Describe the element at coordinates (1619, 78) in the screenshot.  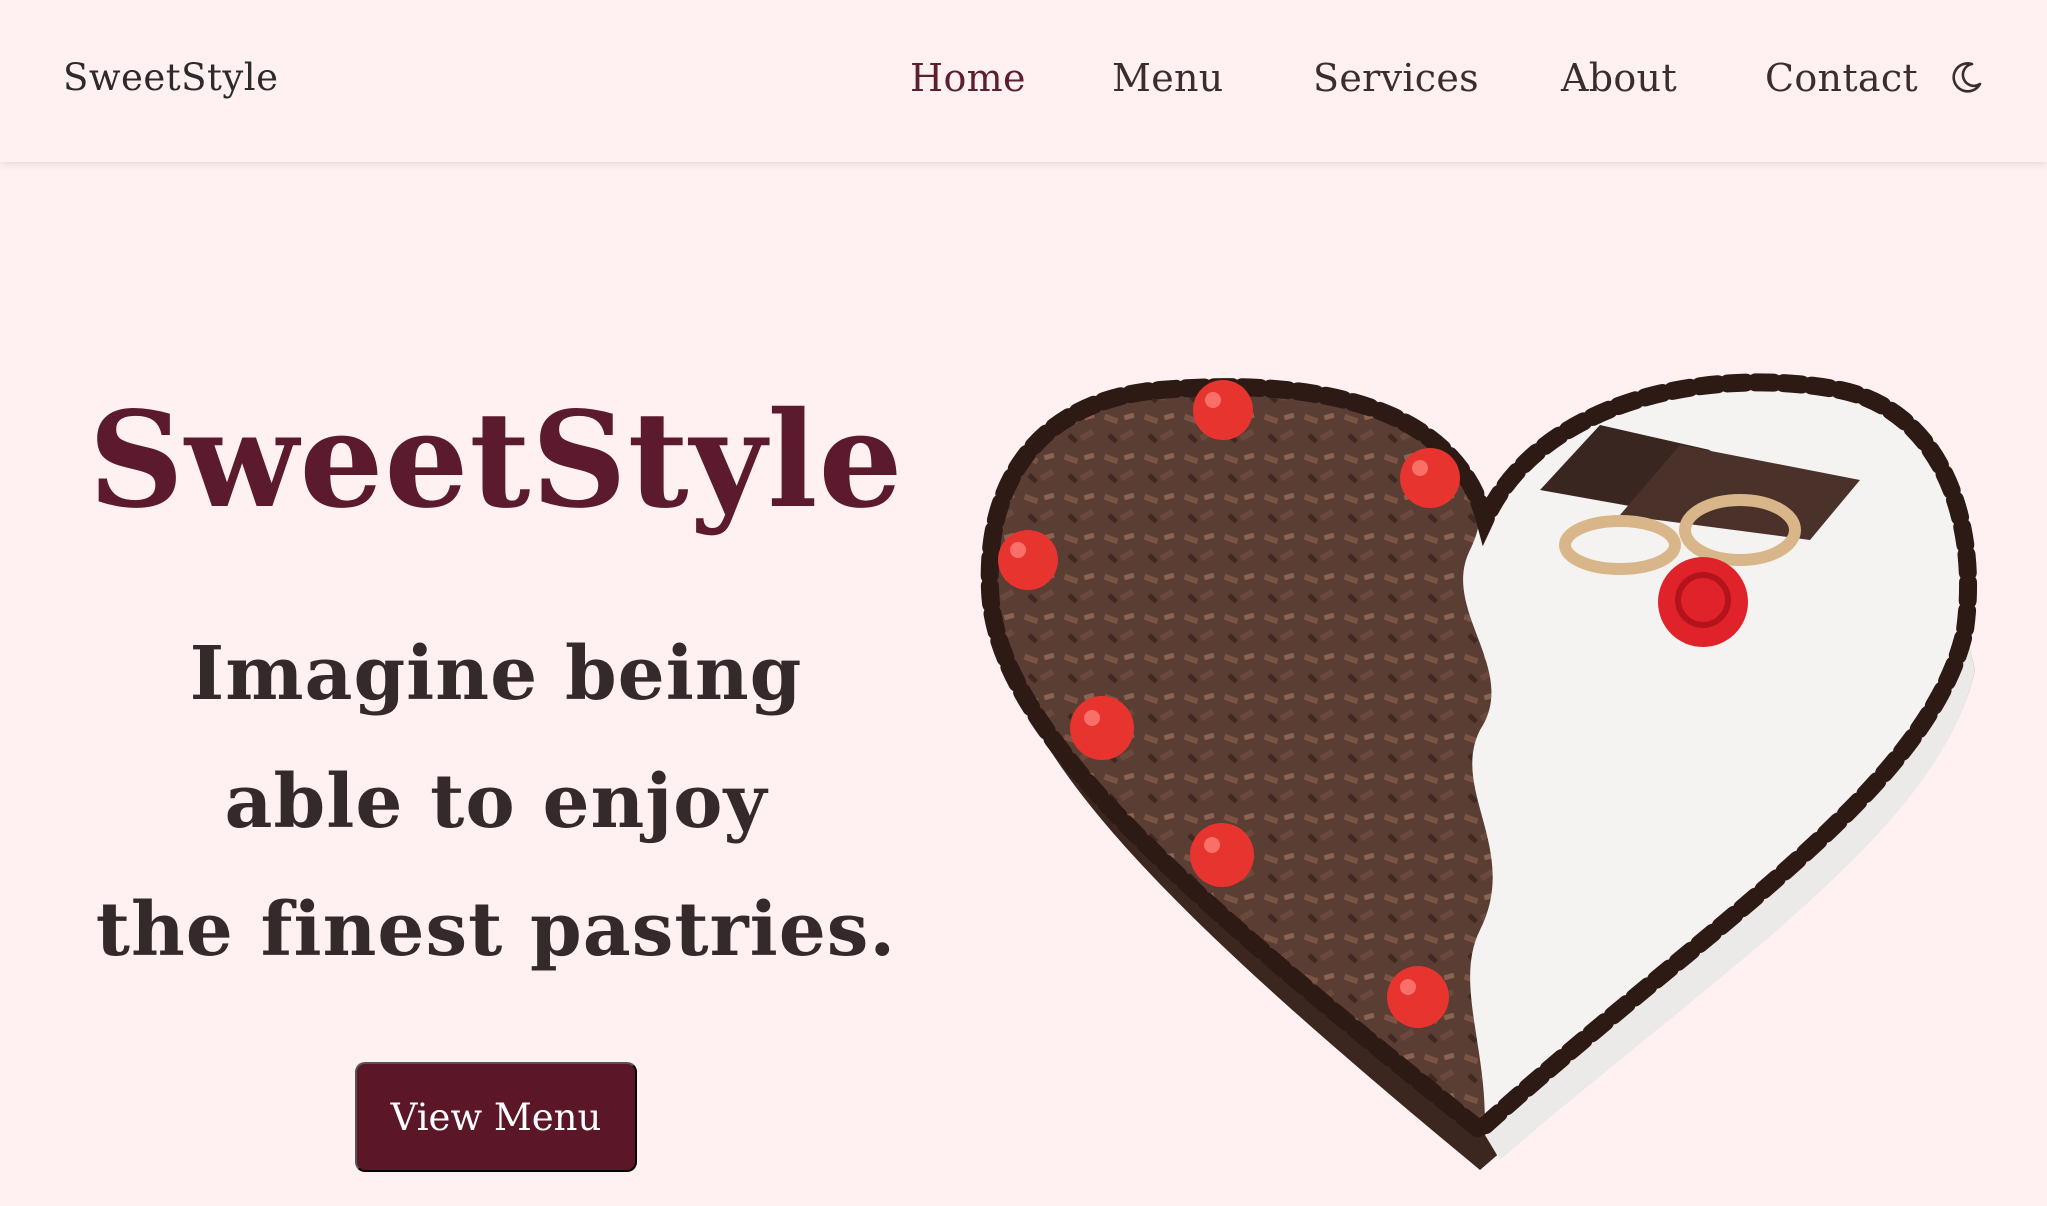
I see `nav-link-about: About` at that location.